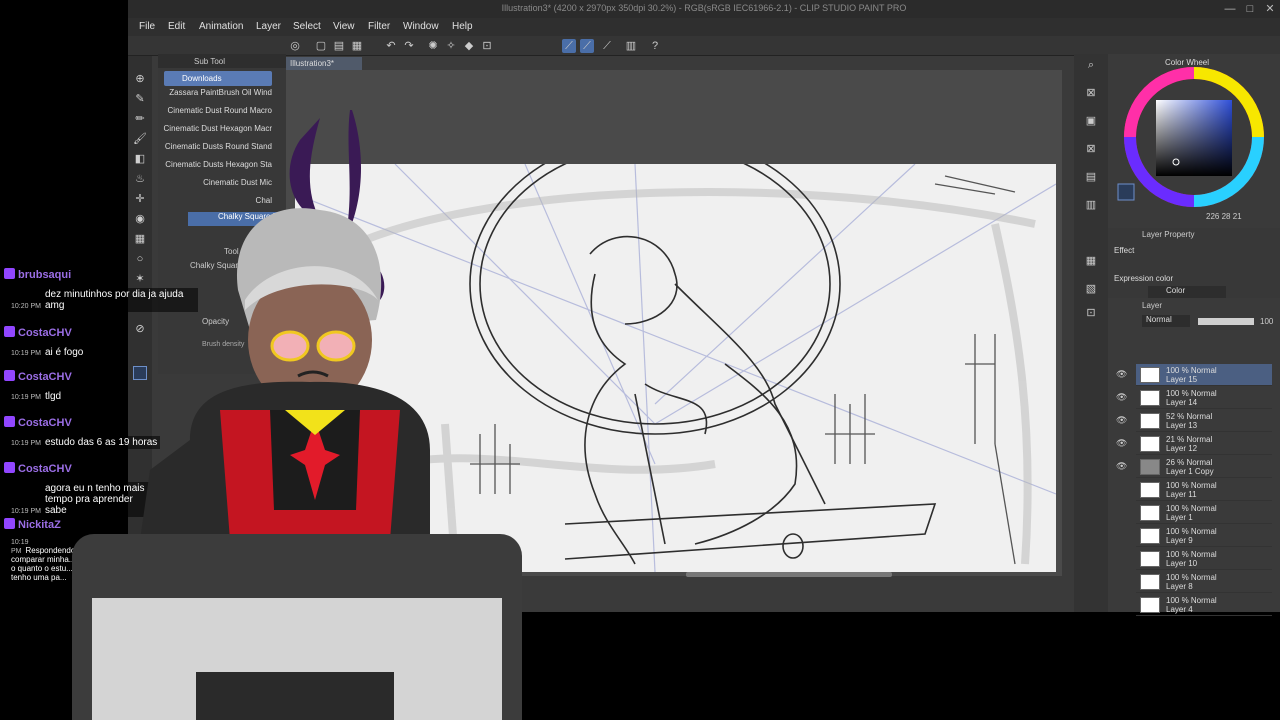 The height and width of the screenshot is (720, 1280). What do you see at coordinates (295, 46) in the screenshot?
I see `clip-studio-icon: ◎` at bounding box center [295, 46].